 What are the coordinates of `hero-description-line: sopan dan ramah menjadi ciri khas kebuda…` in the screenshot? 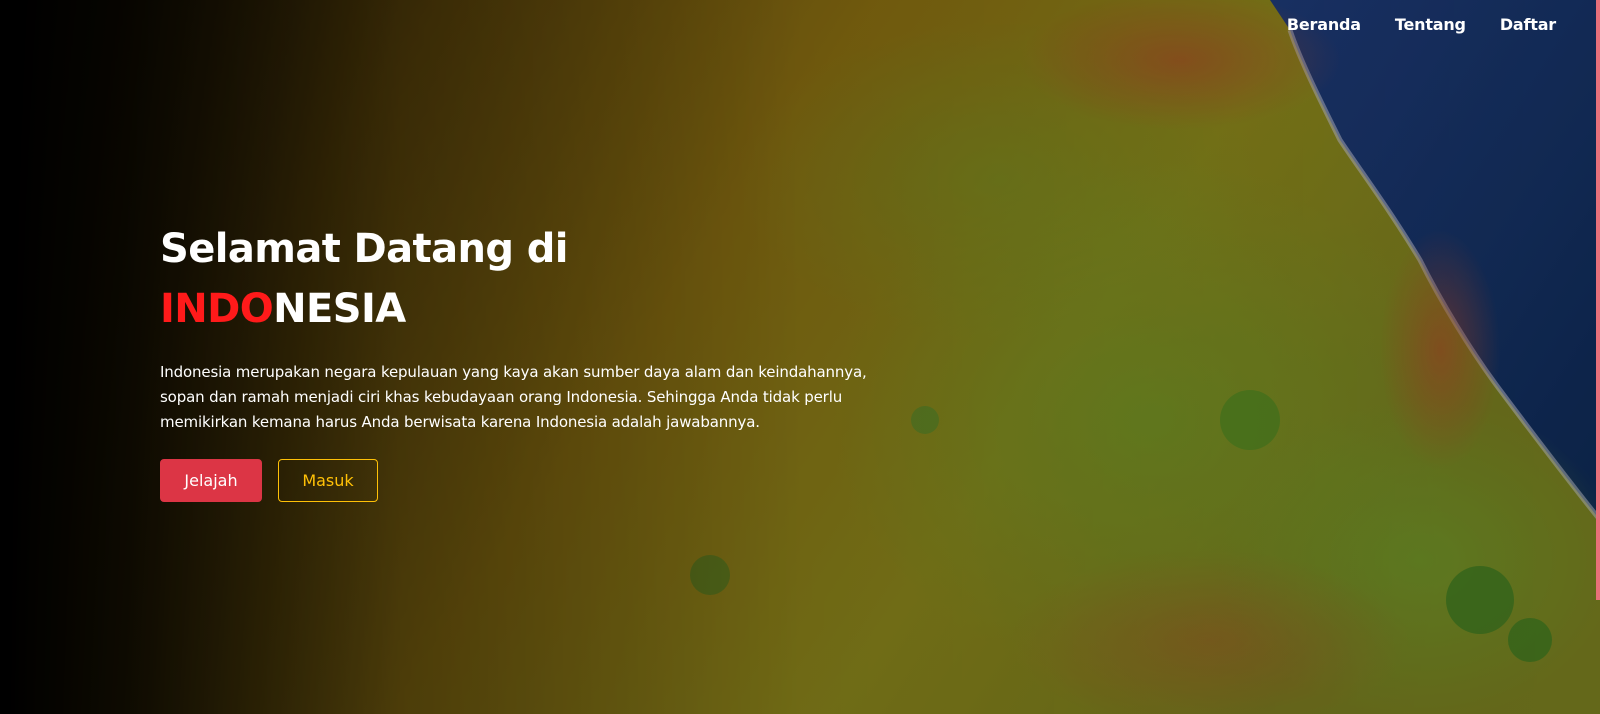 It's located at (501, 397).